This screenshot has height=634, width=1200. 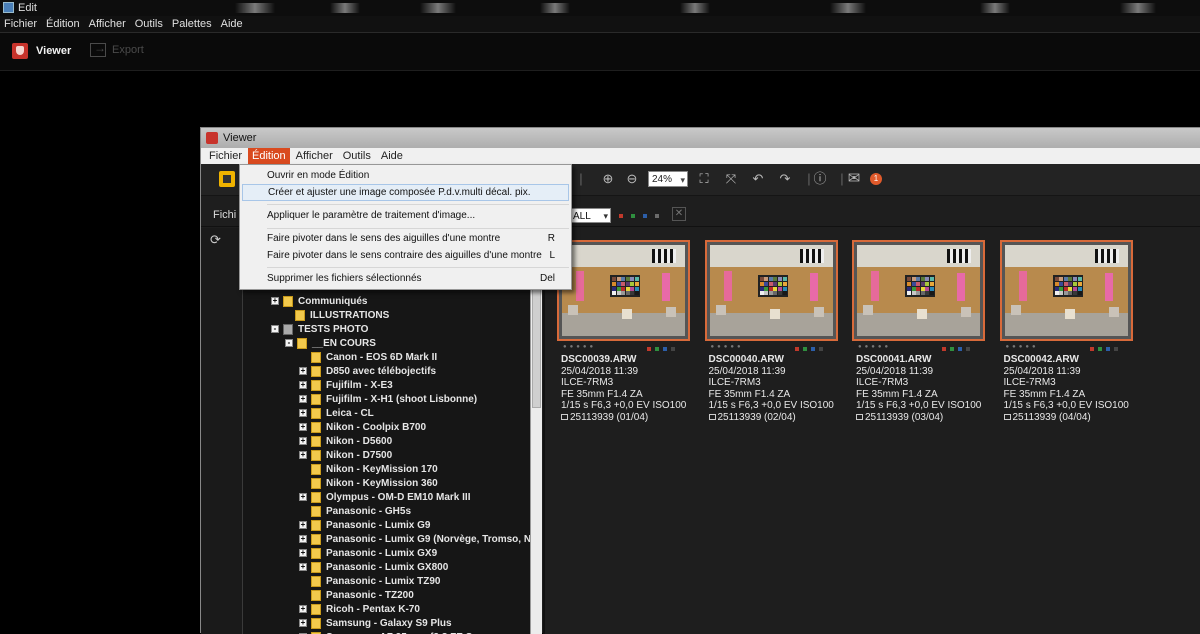 What do you see at coordinates (364, 525) in the screenshot?
I see `tree-item: +Panasonic - Lumix G9` at bounding box center [364, 525].